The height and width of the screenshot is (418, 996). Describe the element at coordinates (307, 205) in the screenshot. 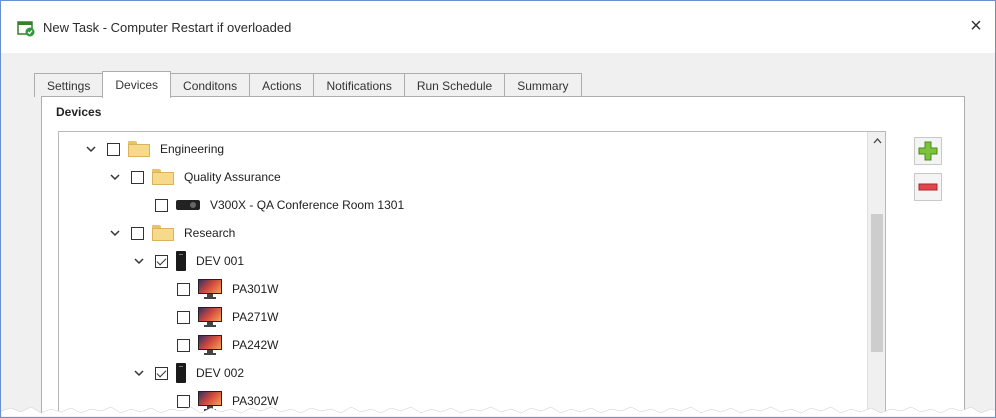

I see `tree-node-label: V300X - QA Conference Room 1301` at that location.